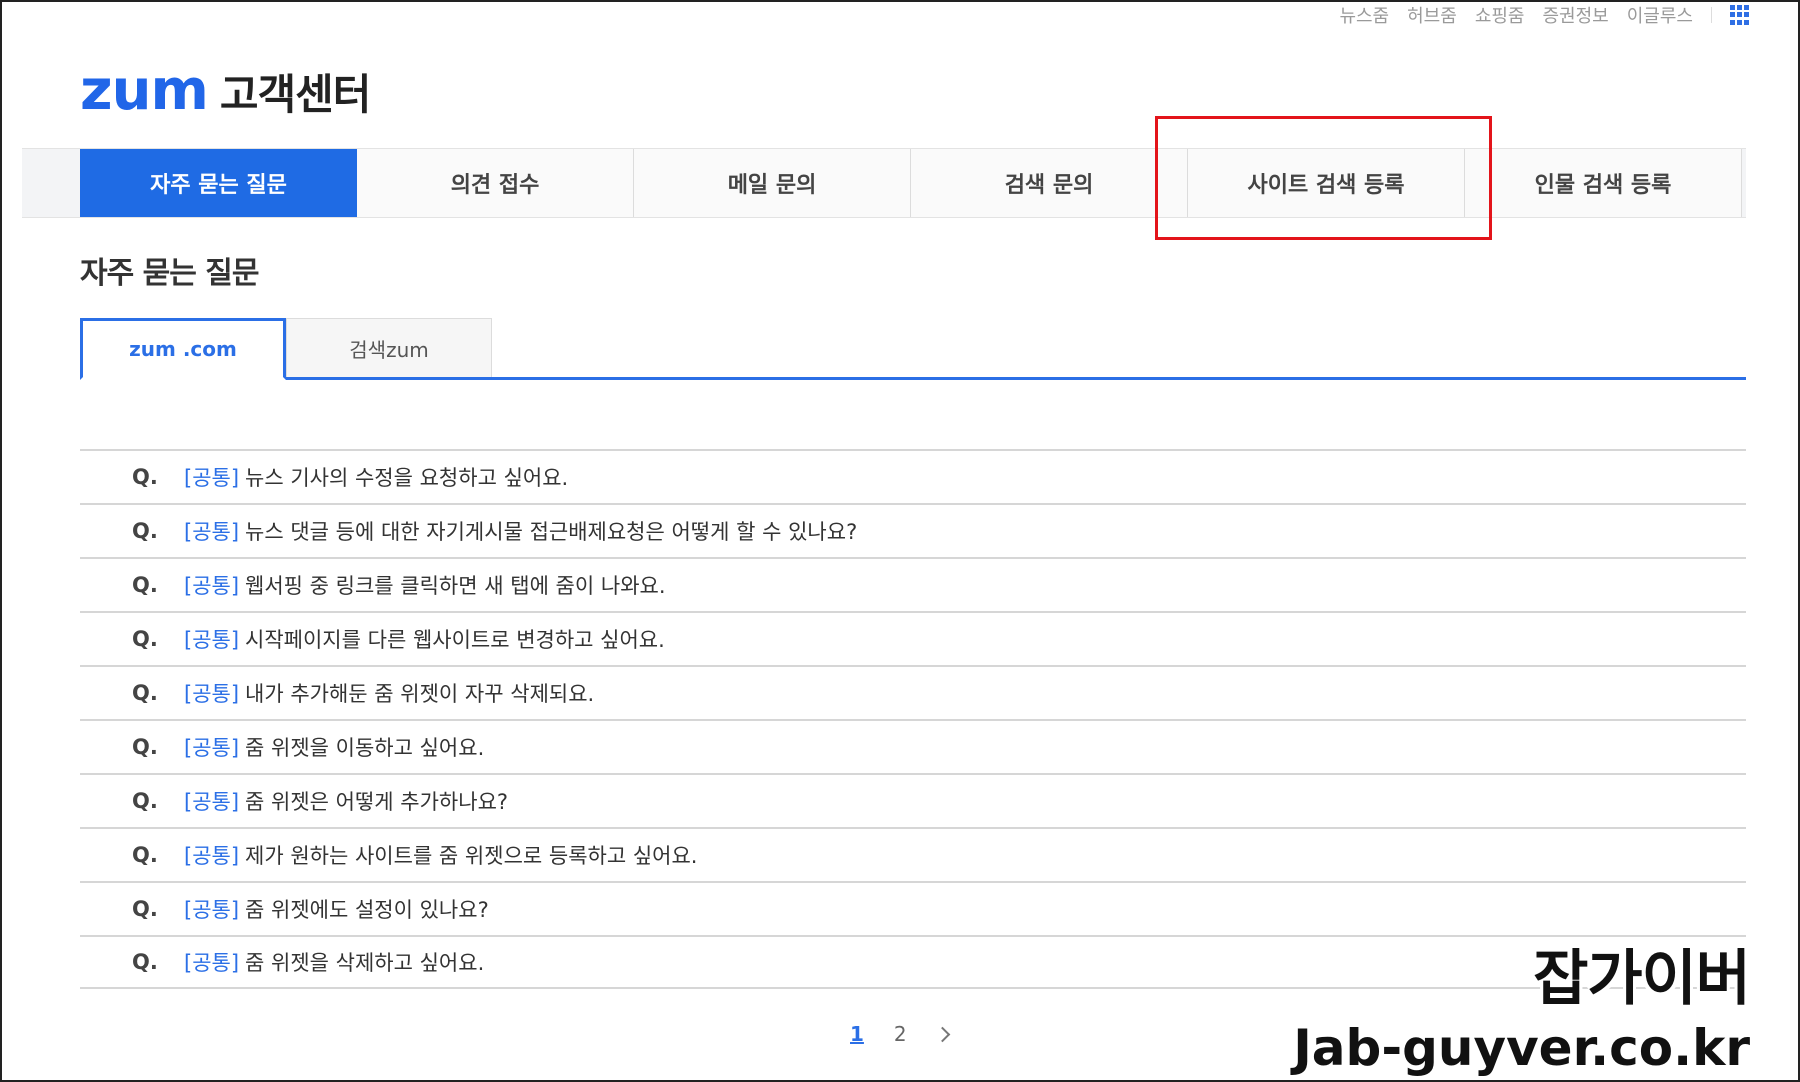 The height and width of the screenshot is (1082, 1800). Describe the element at coordinates (455, 585) in the screenshot. I see `faq-question: 웹서핑 중 링크를 클릭하면 새 탭에 줌이 나와요.` at that location.